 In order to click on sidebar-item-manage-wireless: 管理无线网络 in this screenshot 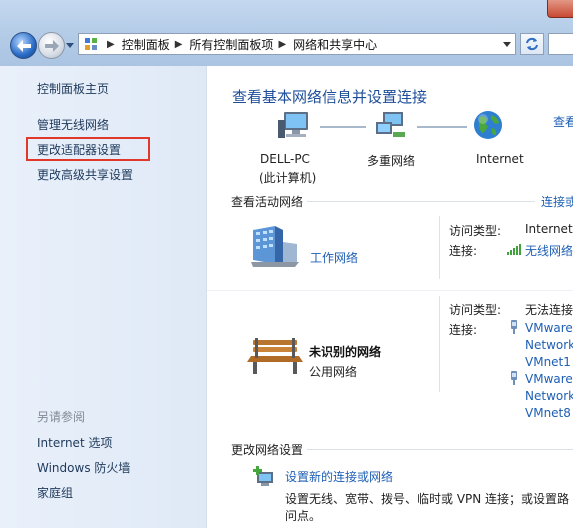, I will do `click(73, 124)`.